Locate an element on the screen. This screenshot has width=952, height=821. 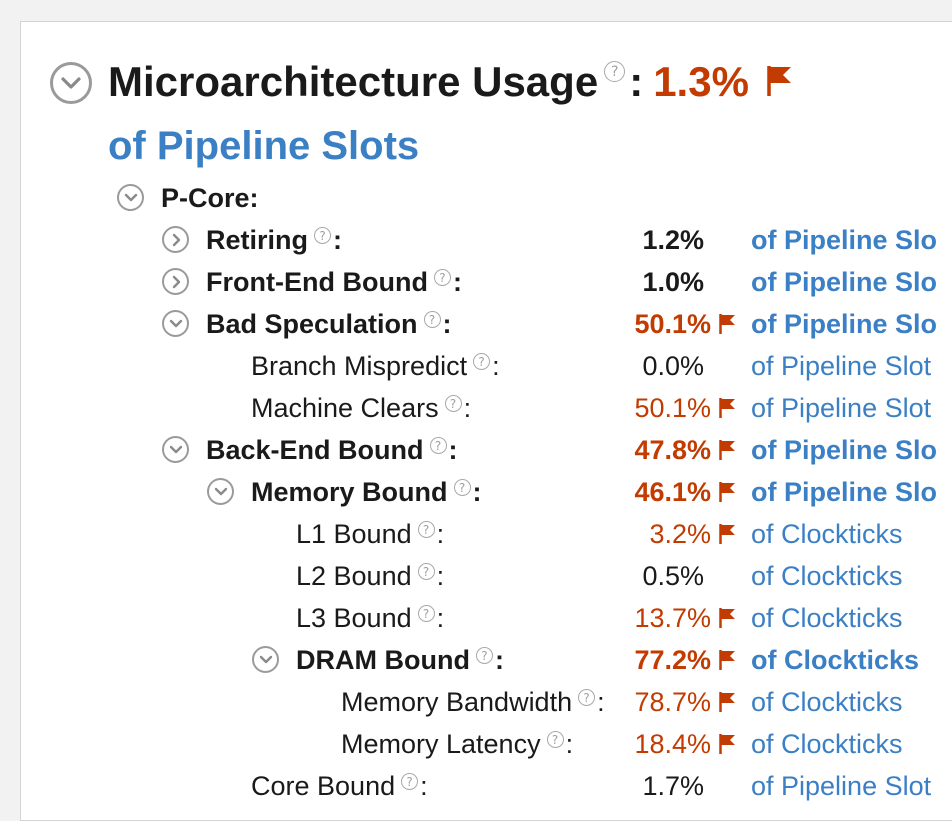
title-text: Microarchitecture Usage is located at coordinates (353, 81).